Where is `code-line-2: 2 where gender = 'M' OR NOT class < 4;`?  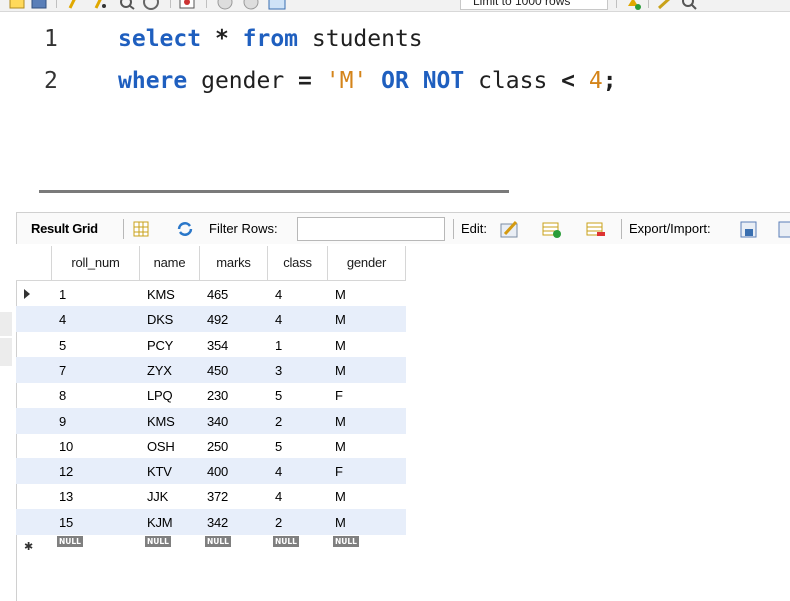 code-line-2: 2 where gender = 'M' OR NOT class < 4; is located at coordinates (395, 88).